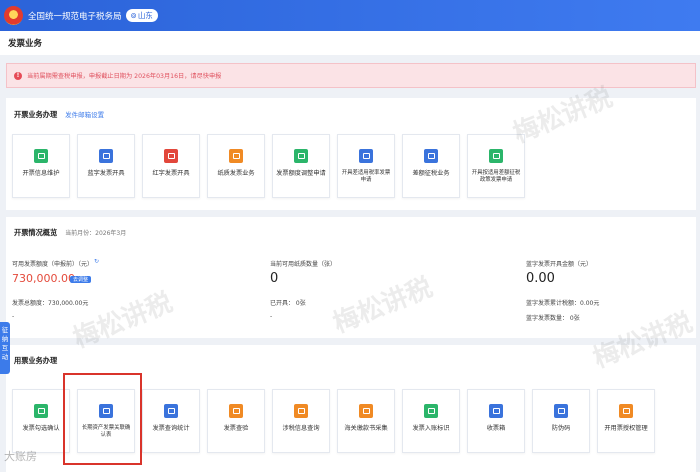 The image size is (700, 472). What do you see at coordinates (236, 421) in the screenshot?
I see `service-tile: 发票查验` at bounding box center [236, 421].